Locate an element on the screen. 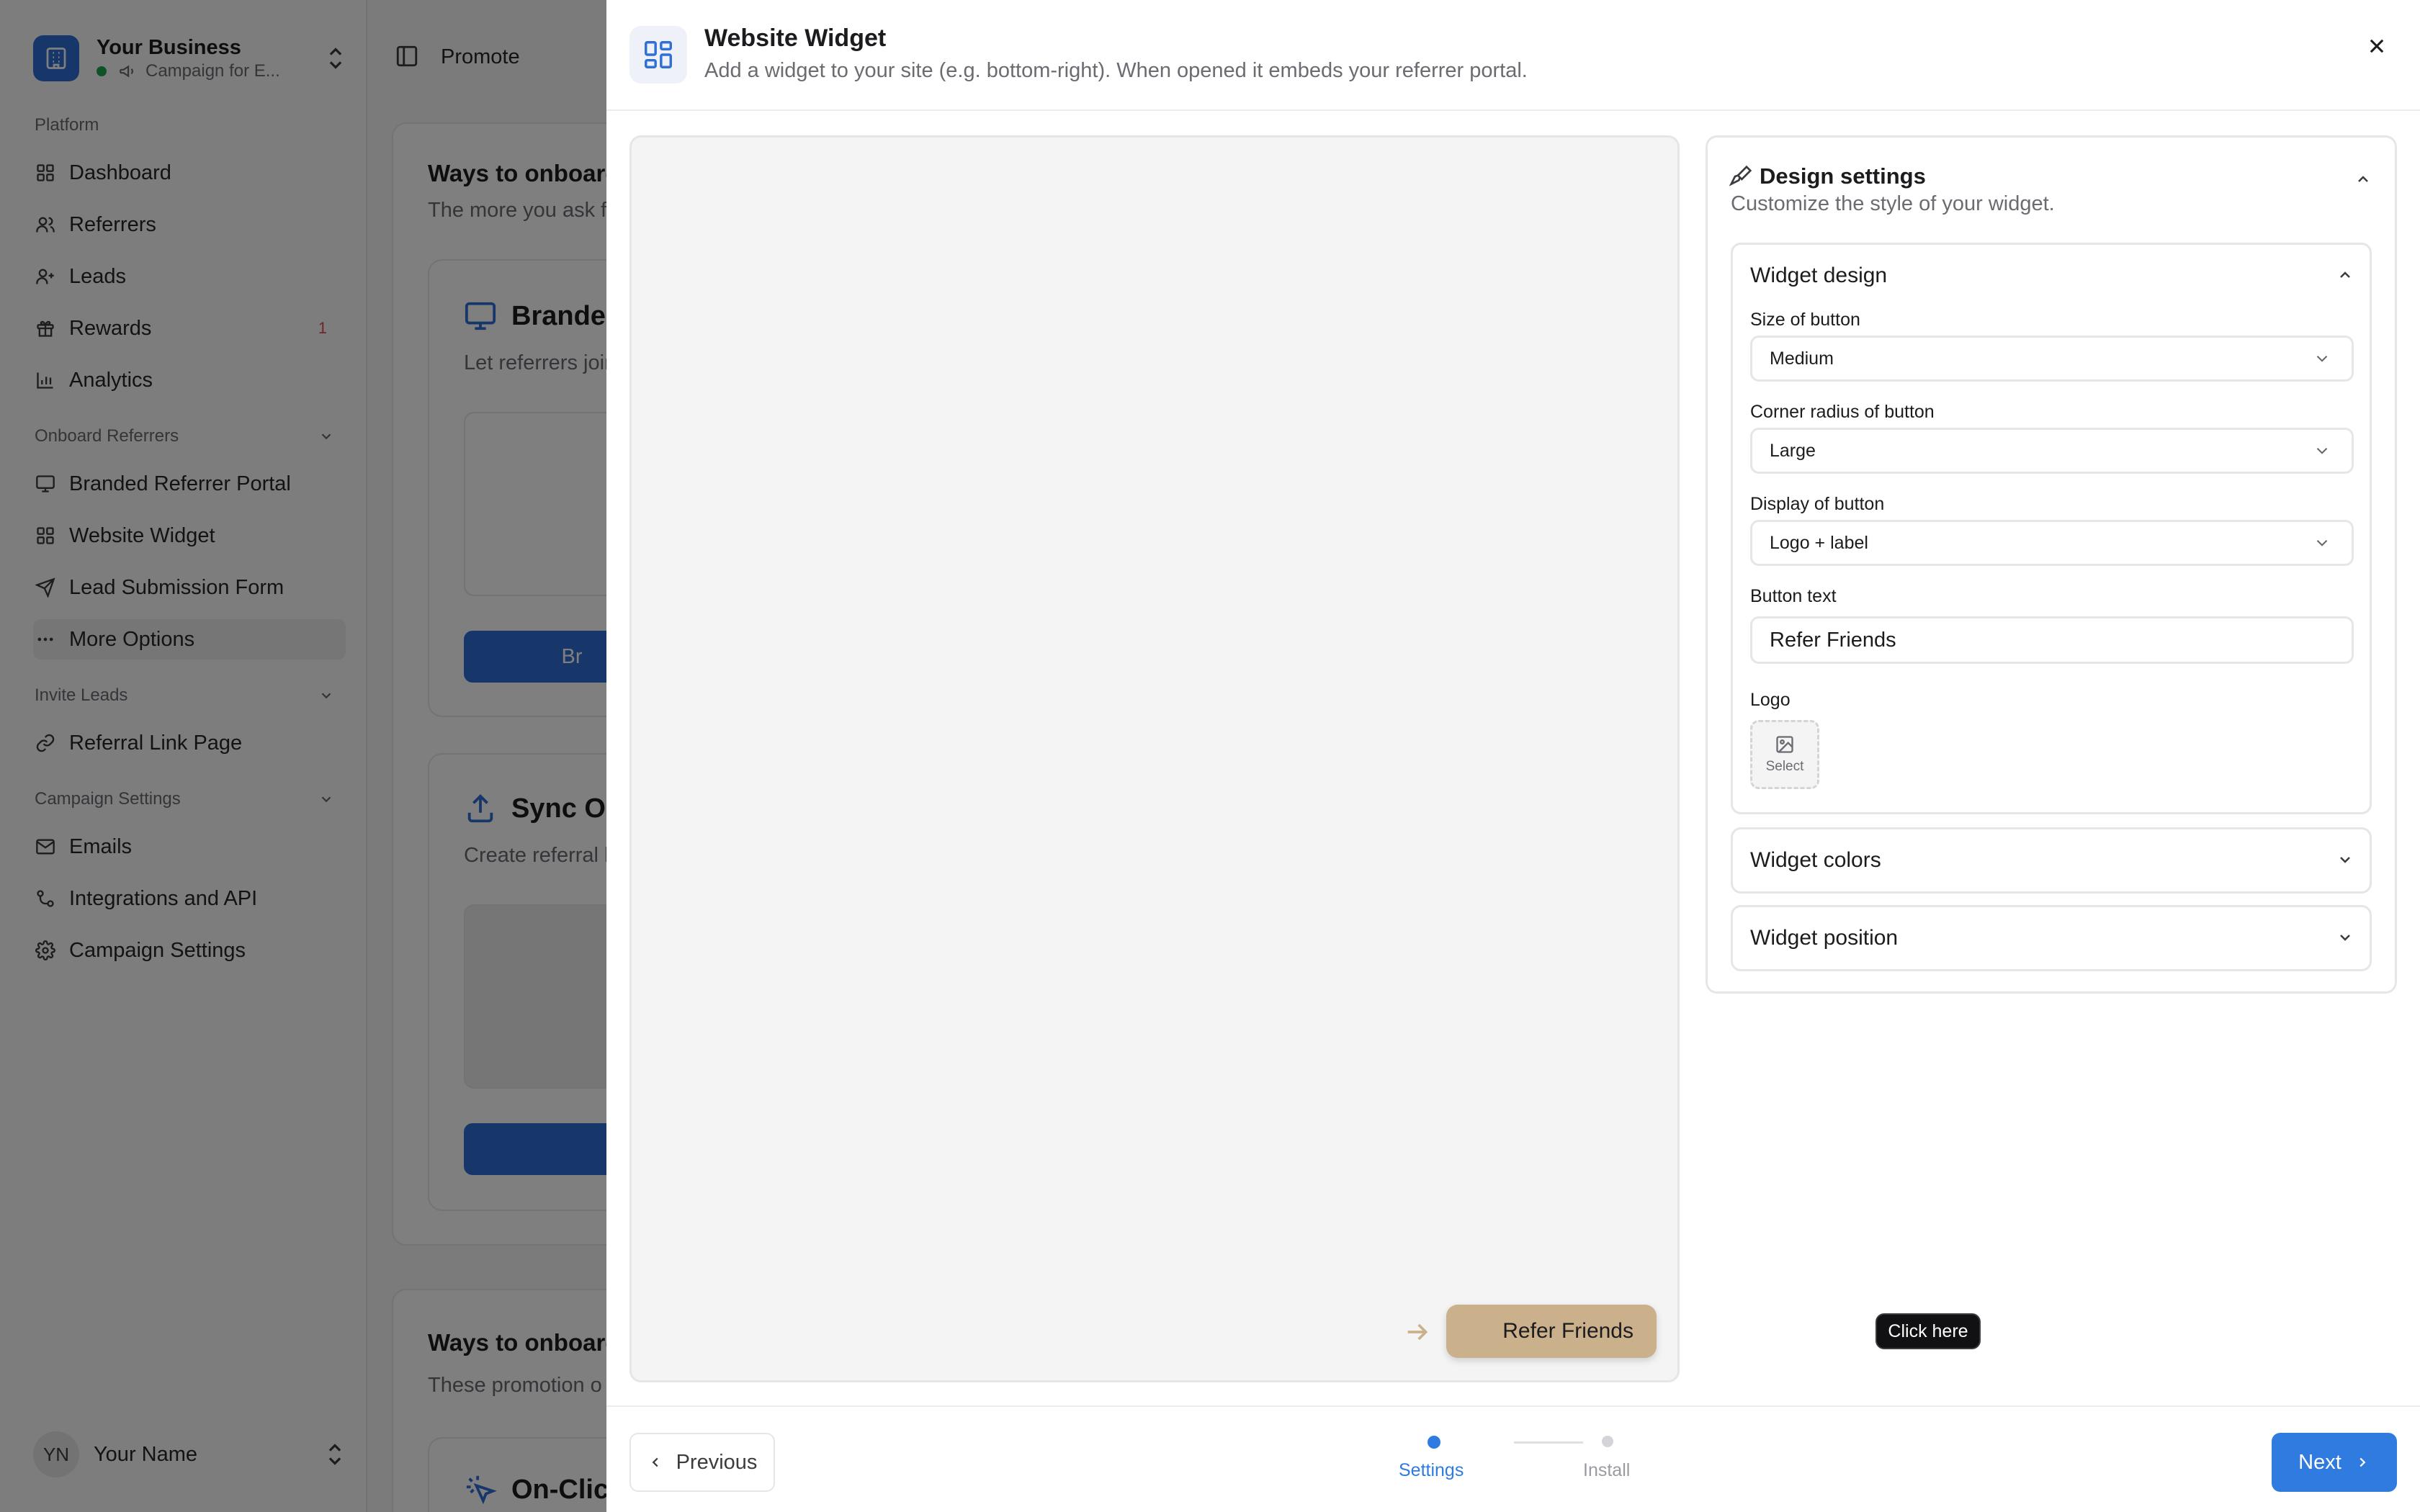 This screenshot has height=1512, width=2420. design-settings-title: Design settings is located at coordinates (1843, 176).